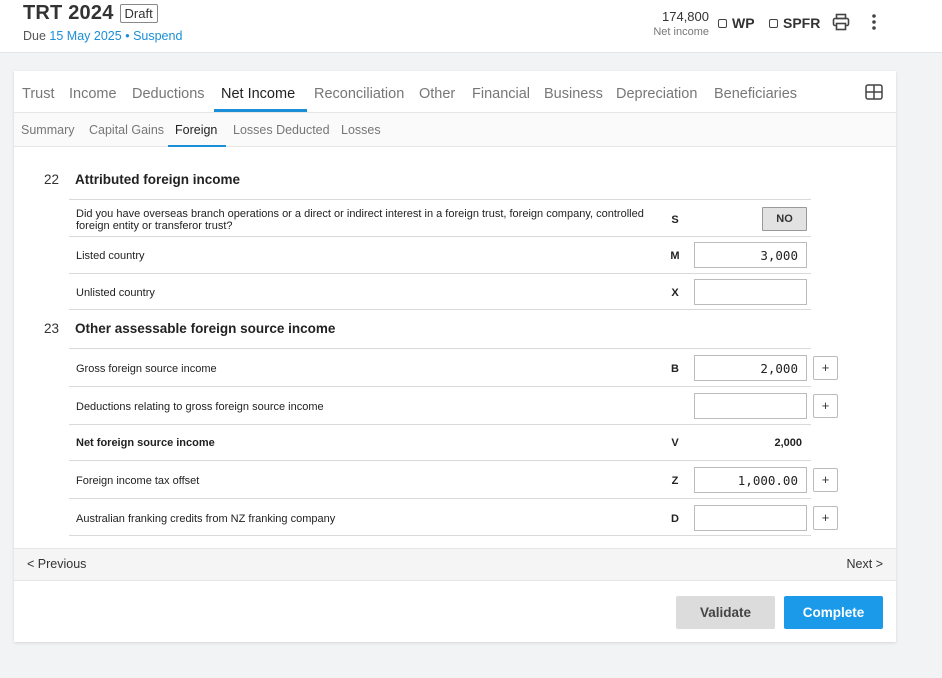  Describe the element at coordinates (750, 292) in the screenshot. I see `unlisted-country-input` at that location.